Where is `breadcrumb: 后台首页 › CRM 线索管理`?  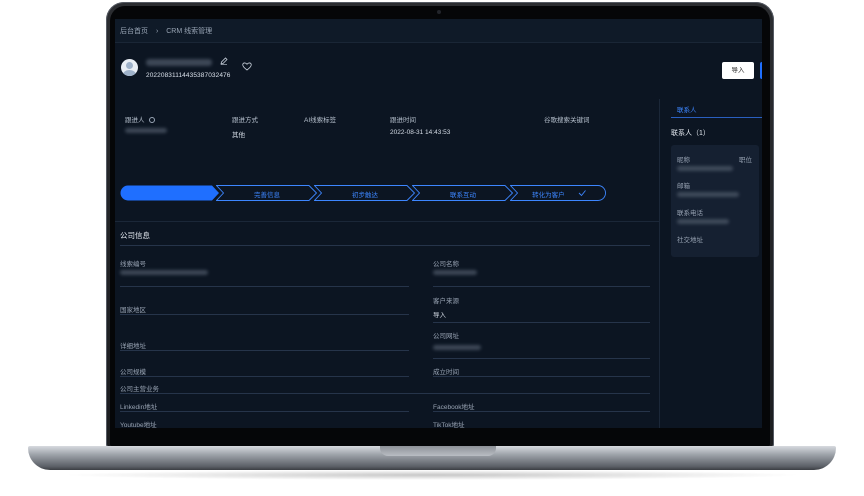 breadcrumb: 后台首页 › CRM 线索管理 is located at coordinates (169, 31).